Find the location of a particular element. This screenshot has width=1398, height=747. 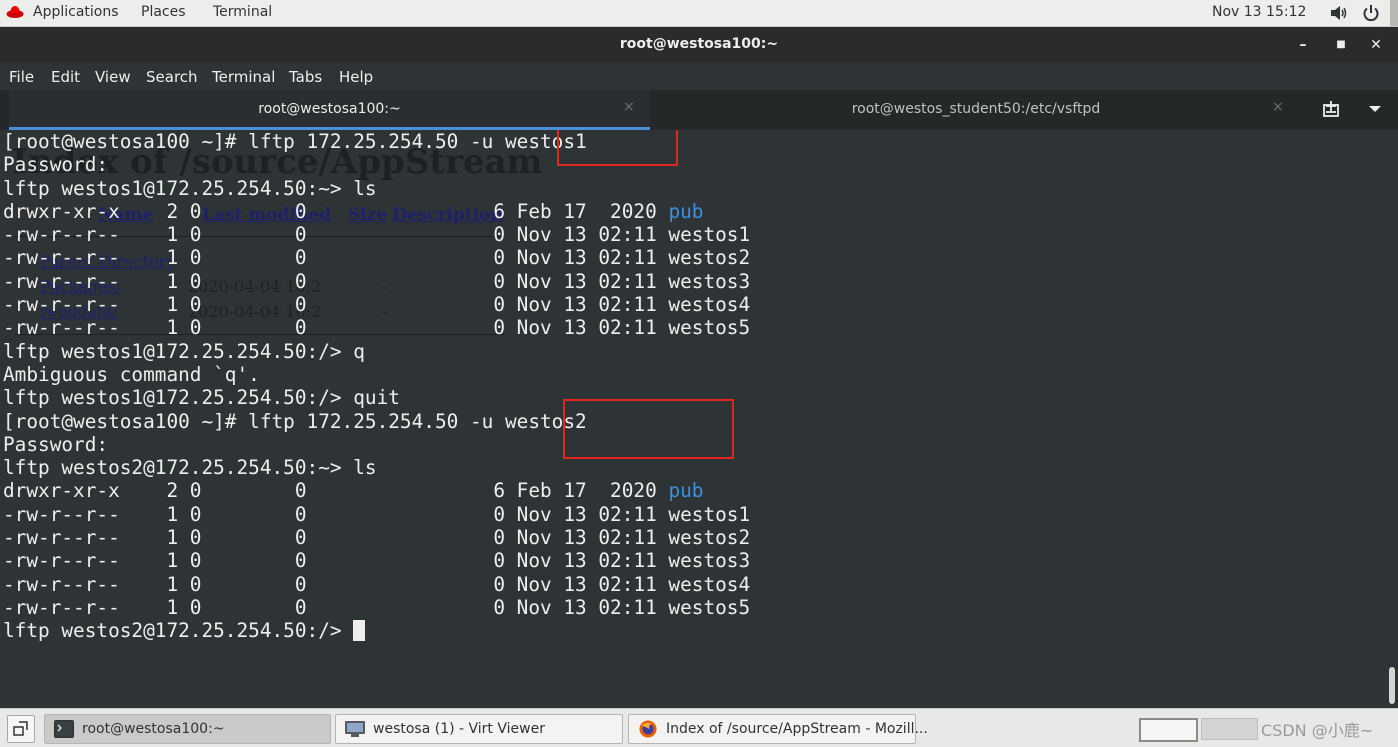

menu-tabs: Tabs is located at coordinates (305, 77).